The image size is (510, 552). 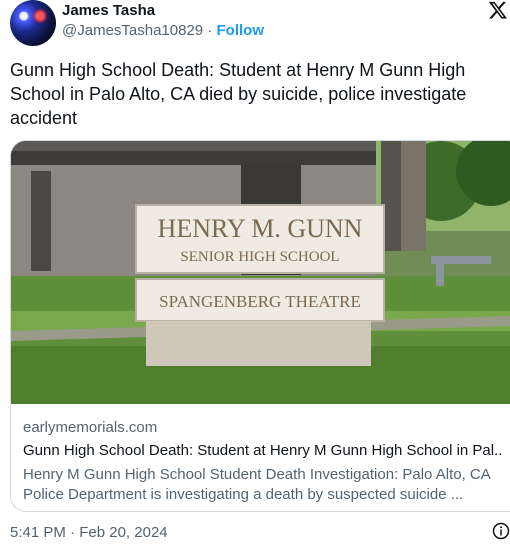 I want to click on sign-line-1: HENRY M. GUNN, so click(x=260, y=228).